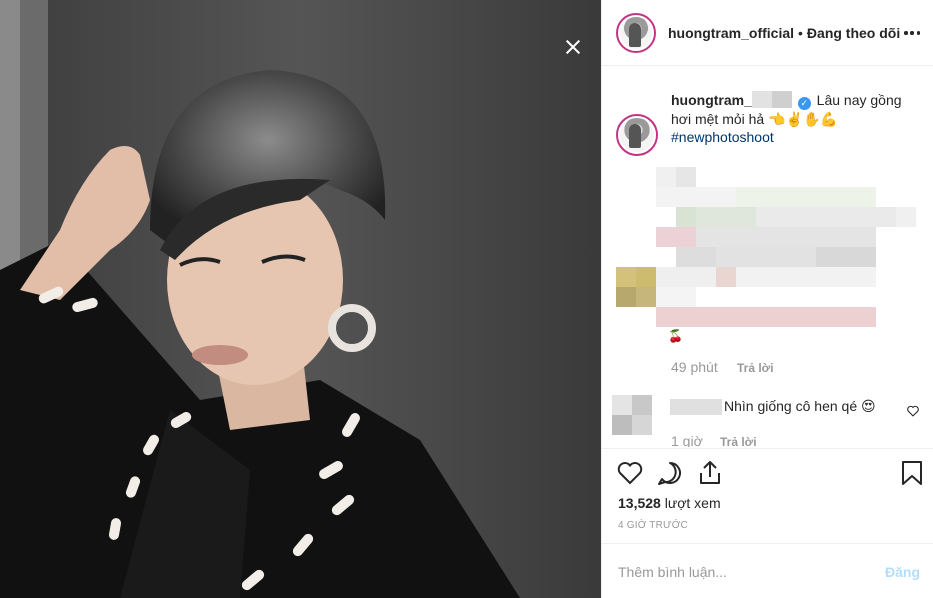 The image size is (933, 598). I want to click on view-count-number: 13,528, so click(639, 503).